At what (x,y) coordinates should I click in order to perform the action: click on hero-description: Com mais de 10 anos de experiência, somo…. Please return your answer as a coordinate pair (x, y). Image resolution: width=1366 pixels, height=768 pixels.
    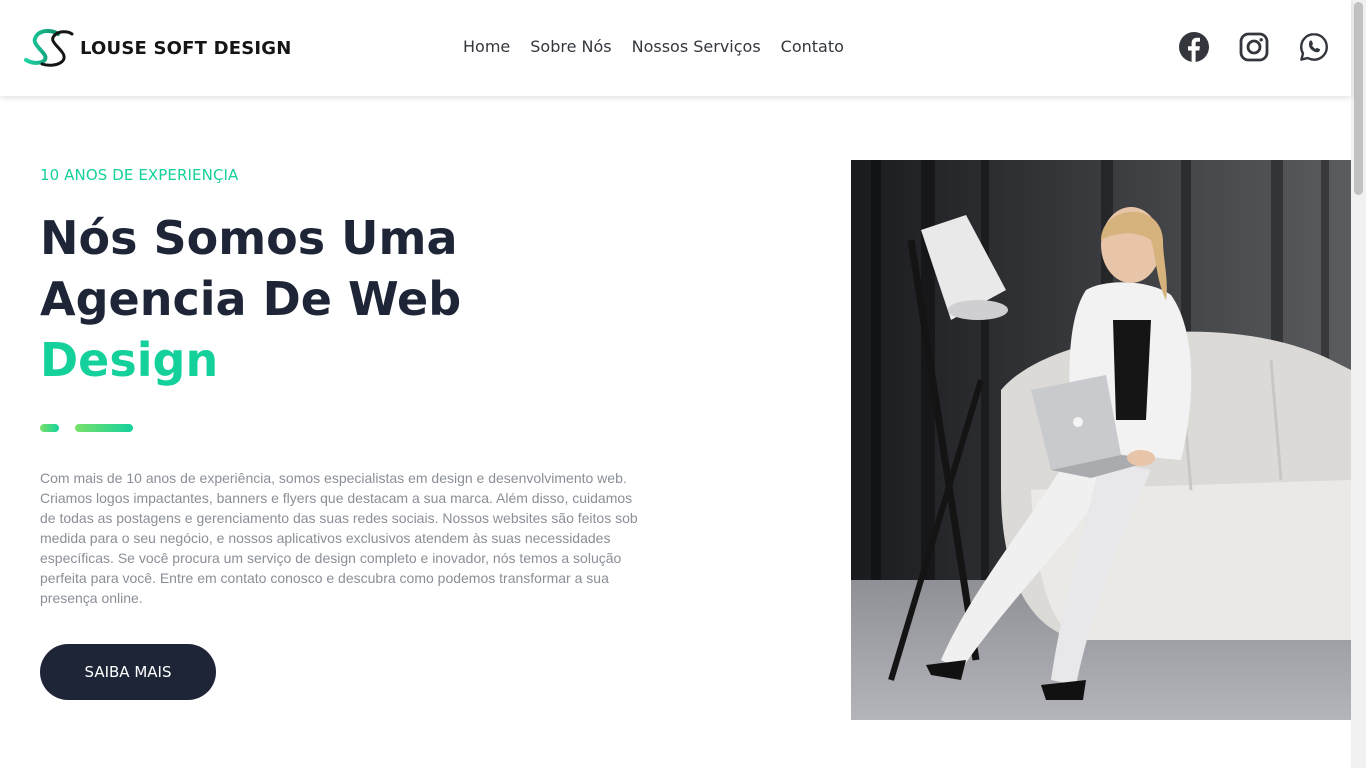
    Looking at the image, I should click on (339, 538).